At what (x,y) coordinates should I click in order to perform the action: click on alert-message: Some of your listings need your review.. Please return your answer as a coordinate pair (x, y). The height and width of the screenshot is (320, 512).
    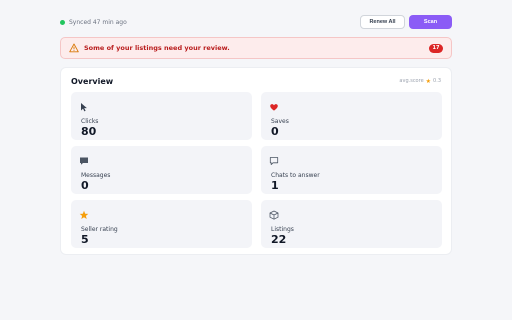
    Looking at the image, I should click on (157, 48).